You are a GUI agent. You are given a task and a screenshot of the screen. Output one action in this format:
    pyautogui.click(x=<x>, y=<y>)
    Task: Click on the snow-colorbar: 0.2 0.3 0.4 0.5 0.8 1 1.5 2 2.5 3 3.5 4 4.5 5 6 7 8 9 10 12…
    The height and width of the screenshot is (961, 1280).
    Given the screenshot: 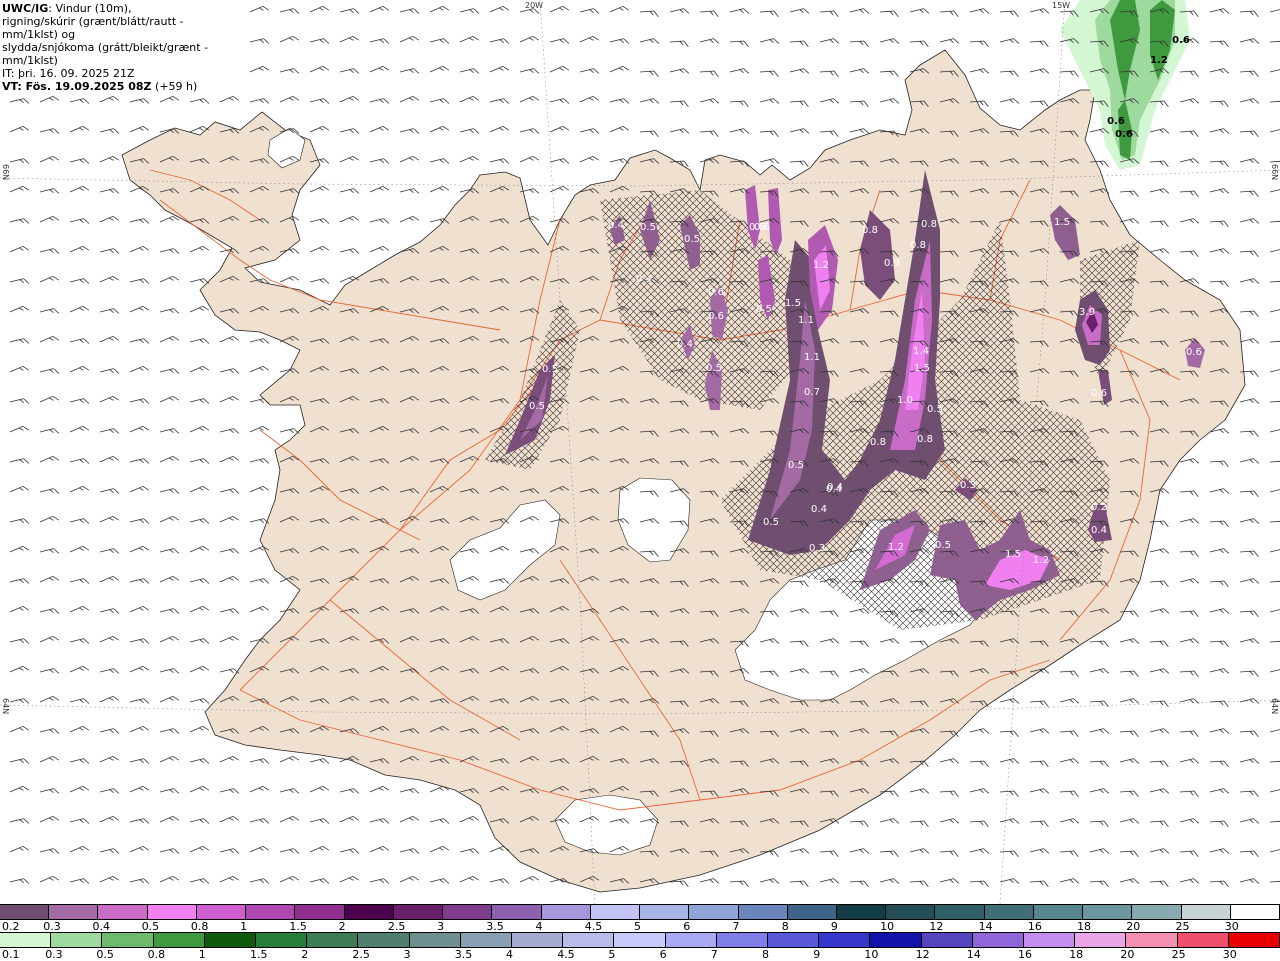 What is the action you would take?
    pyautogui.click(x=640, y=918)
    